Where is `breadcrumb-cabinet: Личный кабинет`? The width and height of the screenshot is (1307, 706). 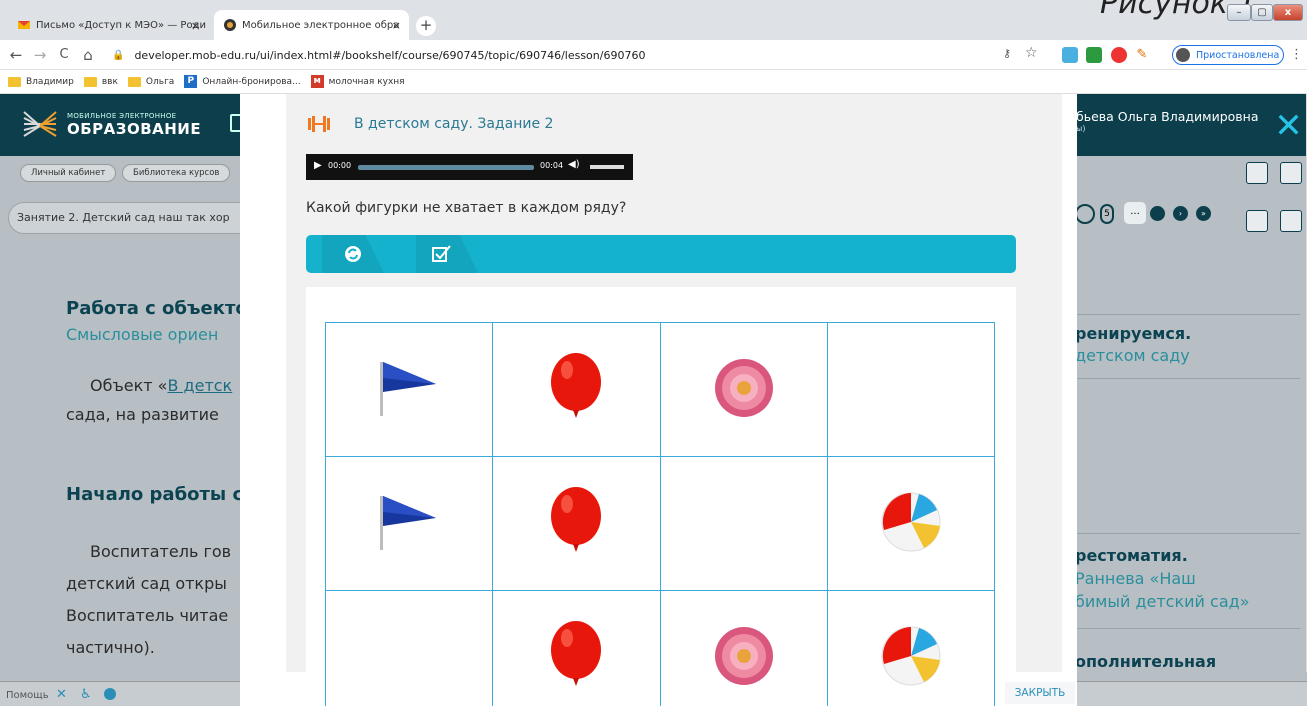
breadcrumb-cabinet: Личный кабинет is located at coordinates (68, 173).